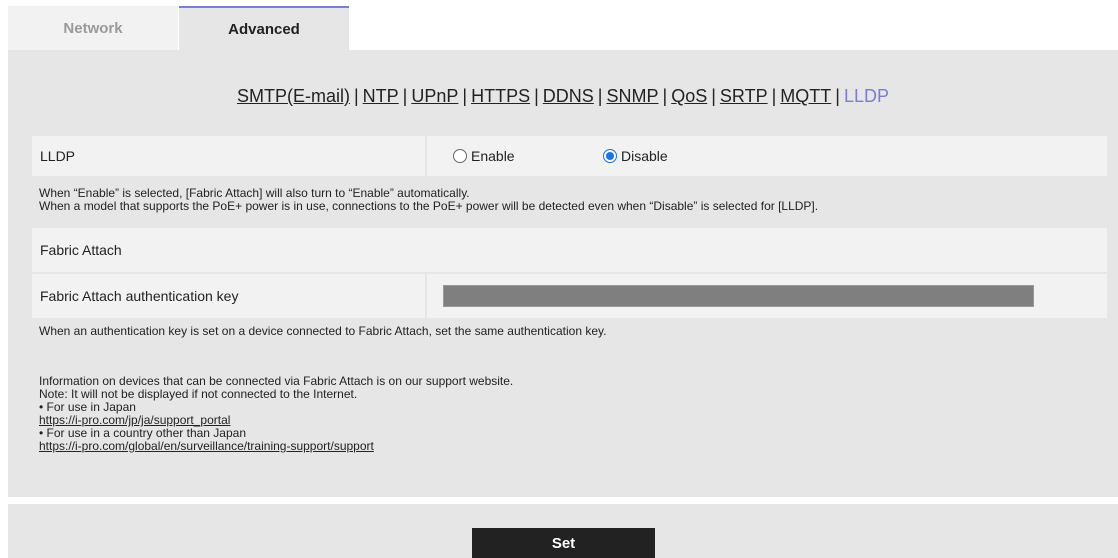 The width and height of the screenshot is (1118, 558). I want to click on subnav-link-srtp: SRTP, so click(744, 96).